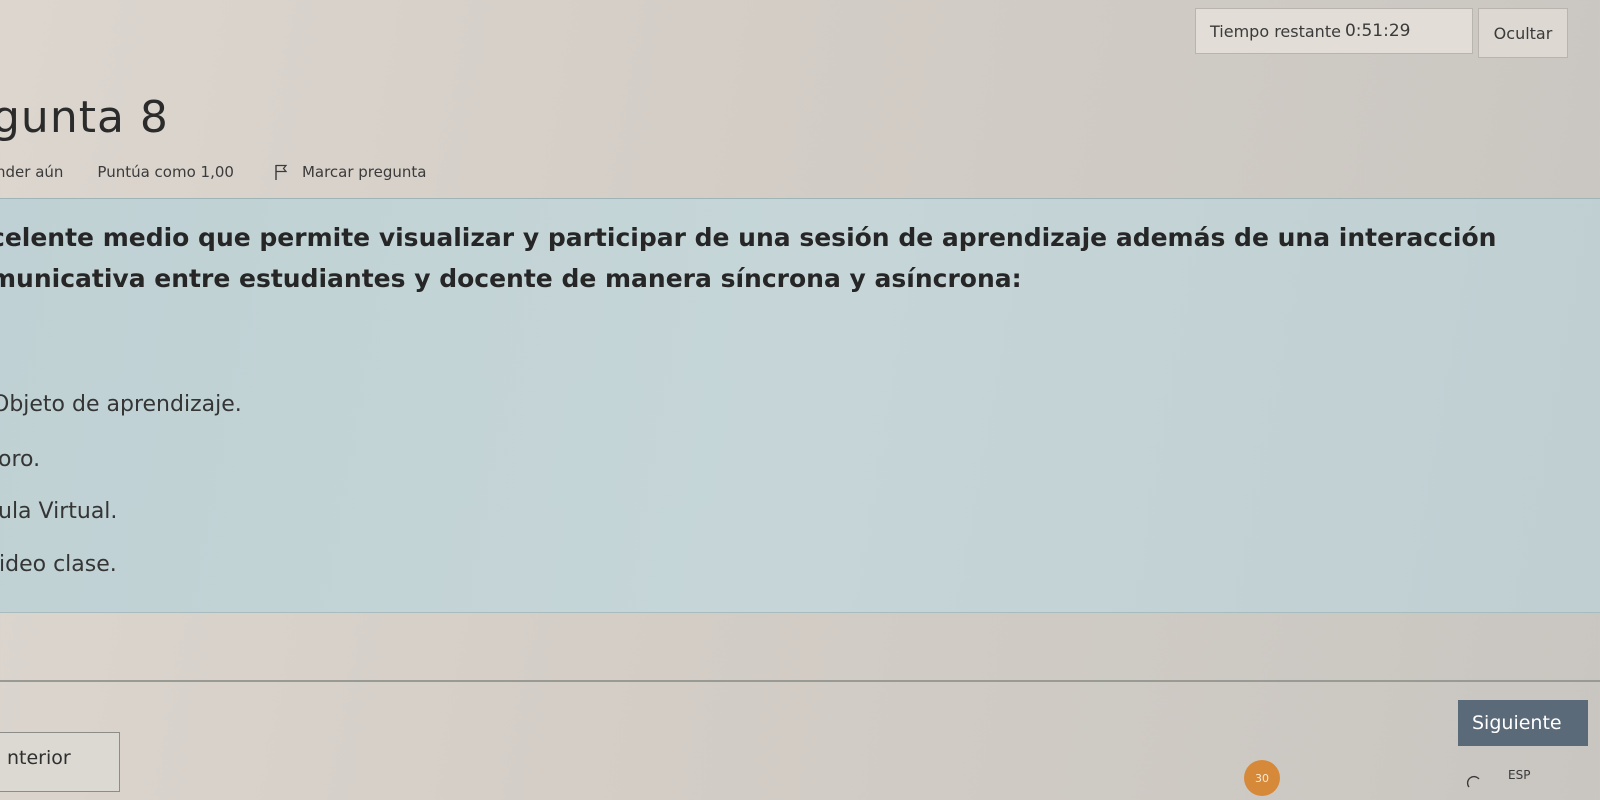 The height and width of the screenshot is (800, 1600). What do you see at coordinates (1262, 778) in the screenshot?
I see `taskbar-badge: 30` at bounding box center [1262, 778].